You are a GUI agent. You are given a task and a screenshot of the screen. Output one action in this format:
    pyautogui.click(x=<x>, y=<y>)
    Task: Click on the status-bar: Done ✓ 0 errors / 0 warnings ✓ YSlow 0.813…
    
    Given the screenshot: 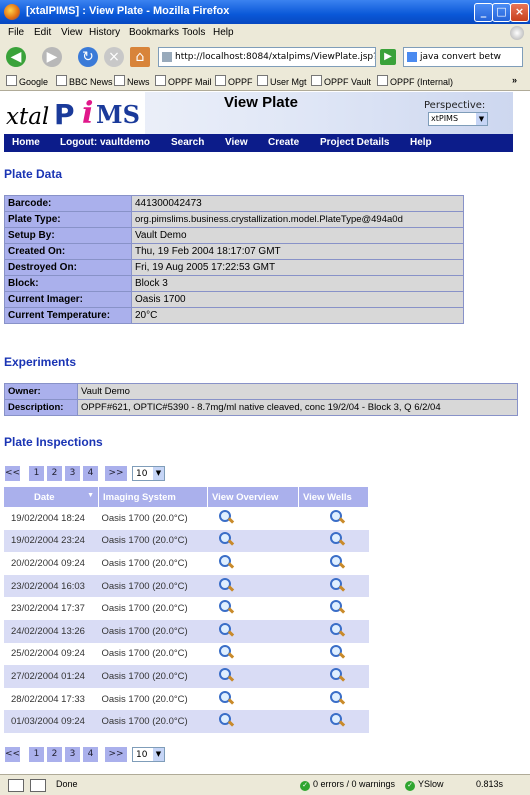 What is the action you would take?
    pyautogui.click(x=265, y=784)
    